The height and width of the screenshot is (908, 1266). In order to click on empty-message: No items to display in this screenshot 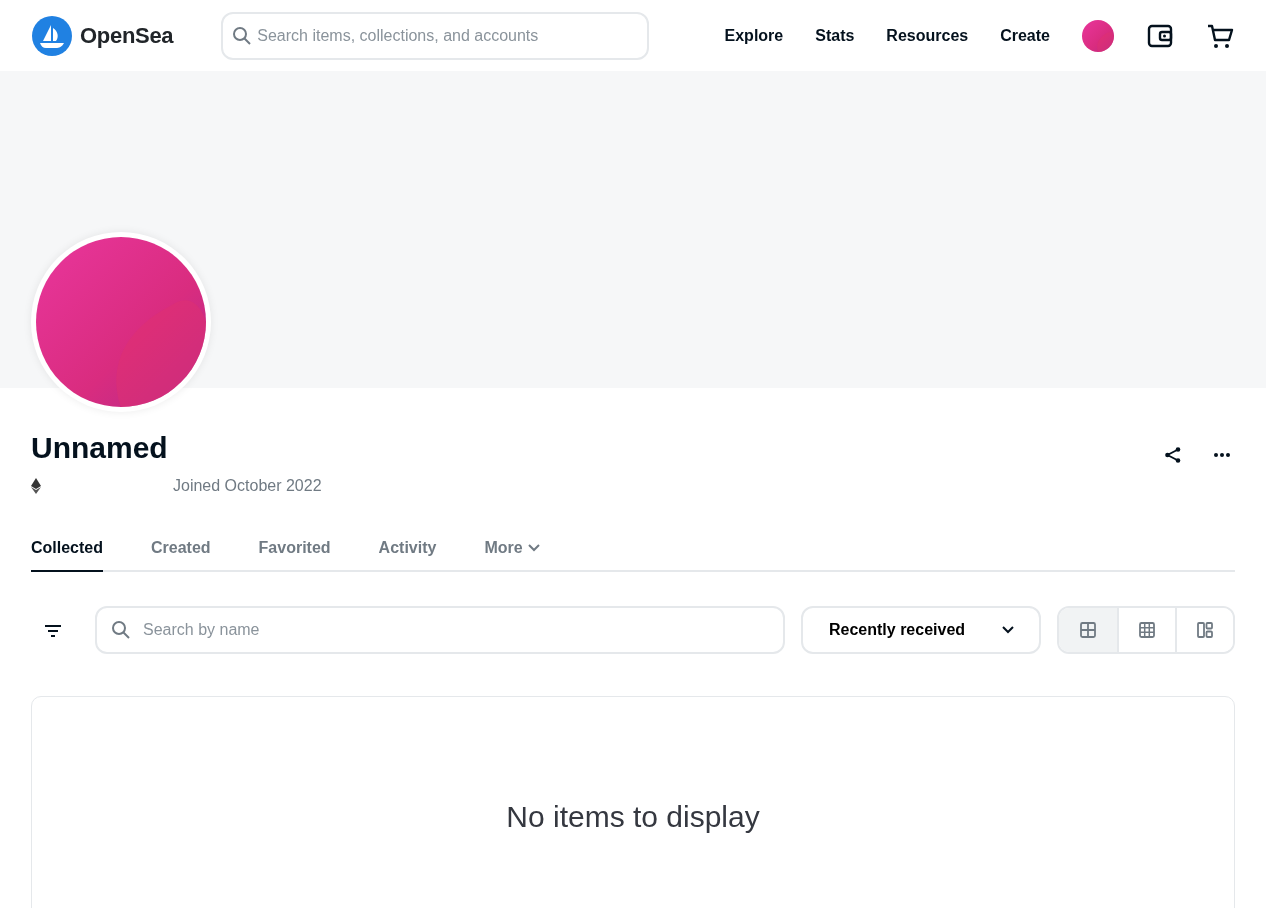, I will do `click(633, 816)`.